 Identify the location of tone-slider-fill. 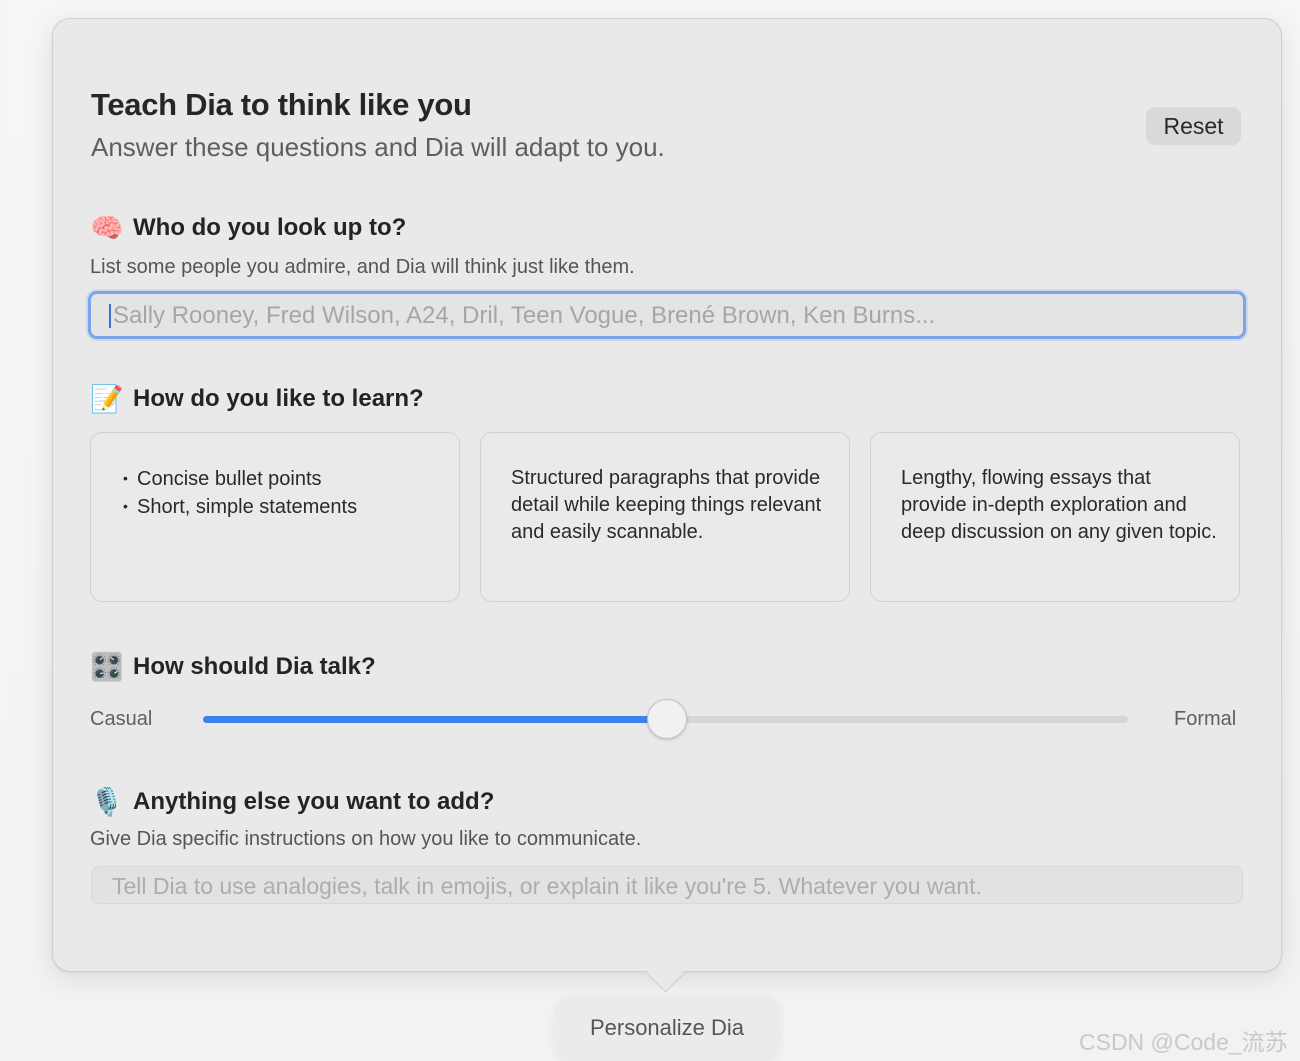
(434, 719).